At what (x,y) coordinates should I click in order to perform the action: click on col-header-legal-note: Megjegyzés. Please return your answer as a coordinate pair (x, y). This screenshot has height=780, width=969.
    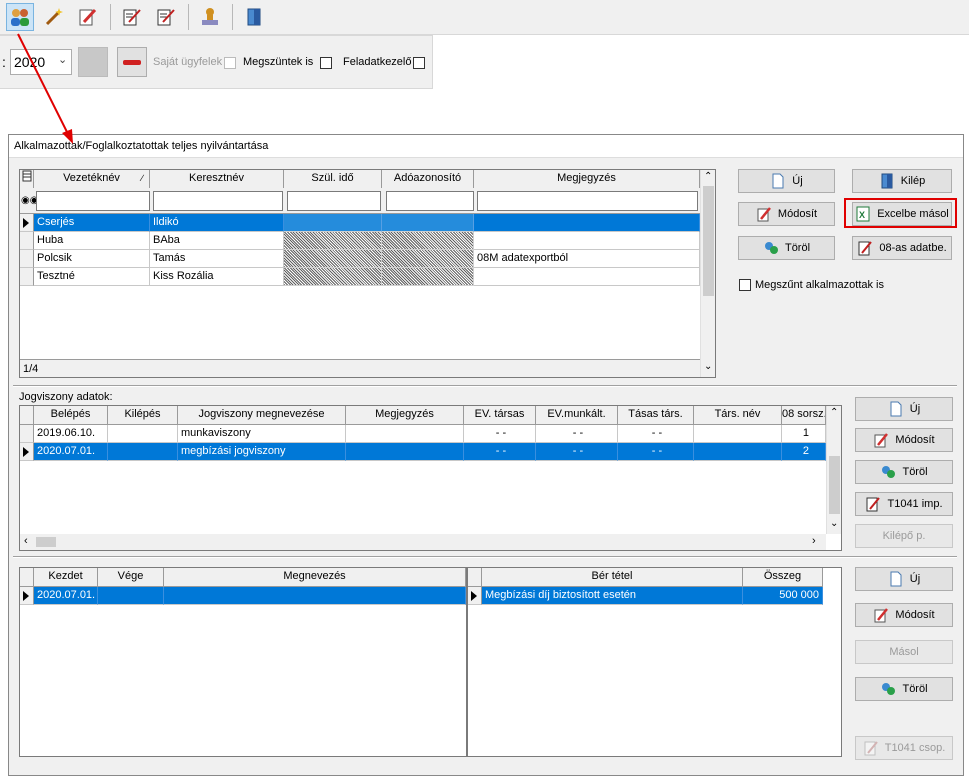
    Looking at the image, I should click on (405, 415).